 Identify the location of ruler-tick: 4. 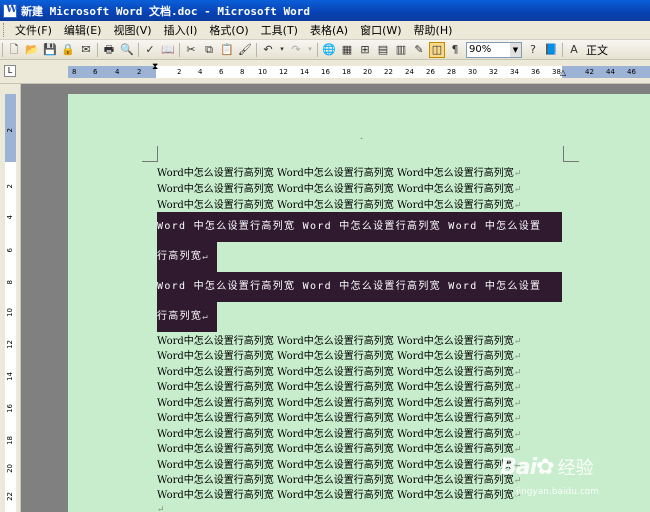
(200, 72).